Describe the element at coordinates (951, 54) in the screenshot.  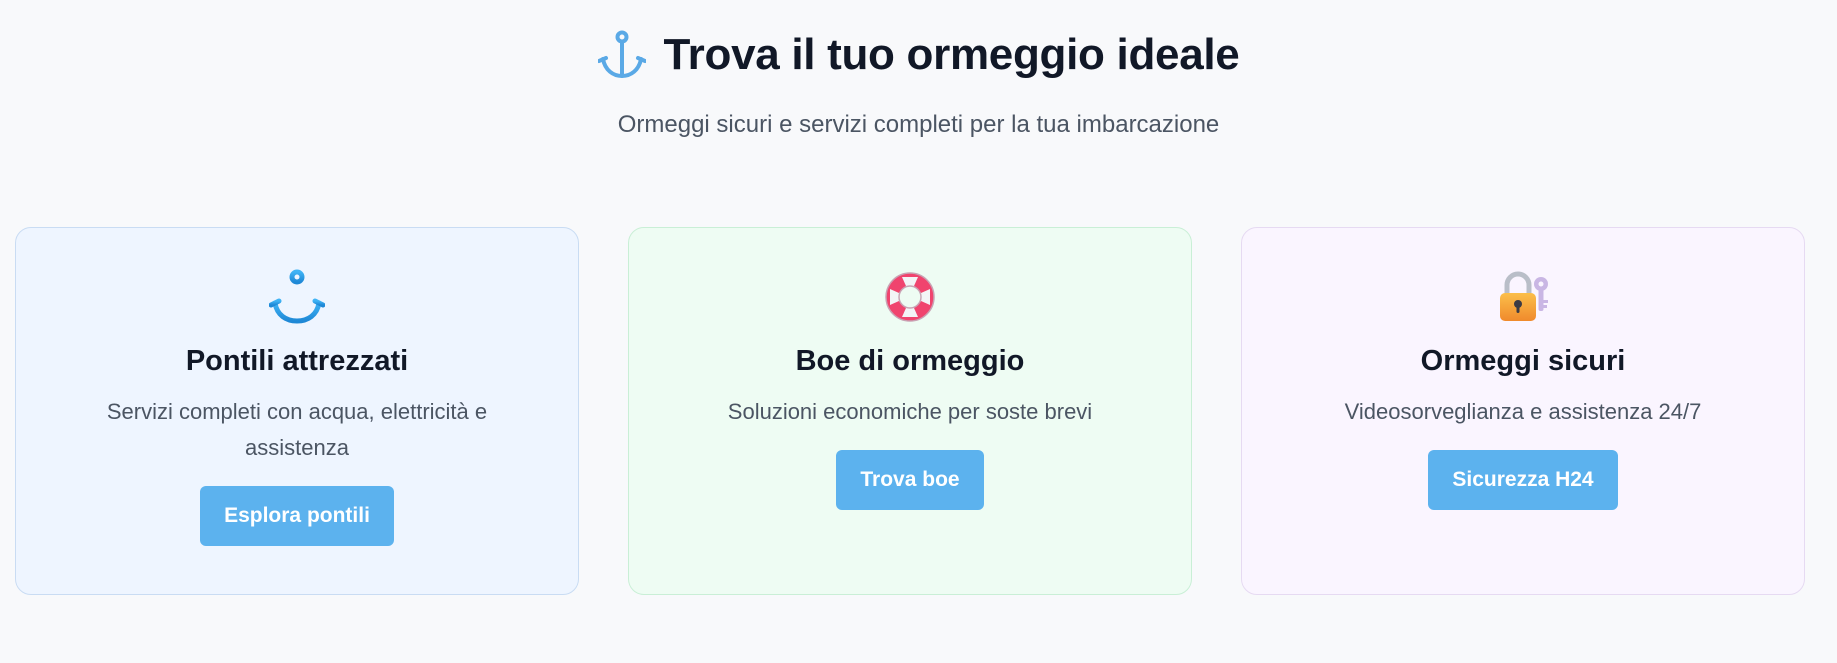
I see `page-title-text: Trova il tuo ormeggio ideale` at that location.